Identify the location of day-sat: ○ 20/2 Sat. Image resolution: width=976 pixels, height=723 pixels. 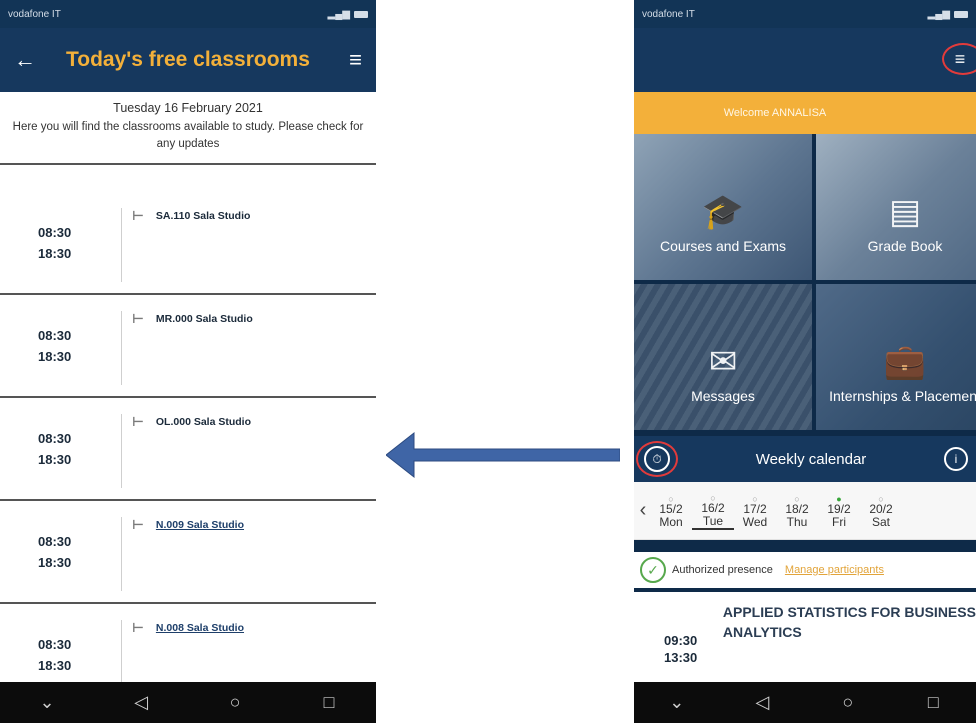
(881, 511).